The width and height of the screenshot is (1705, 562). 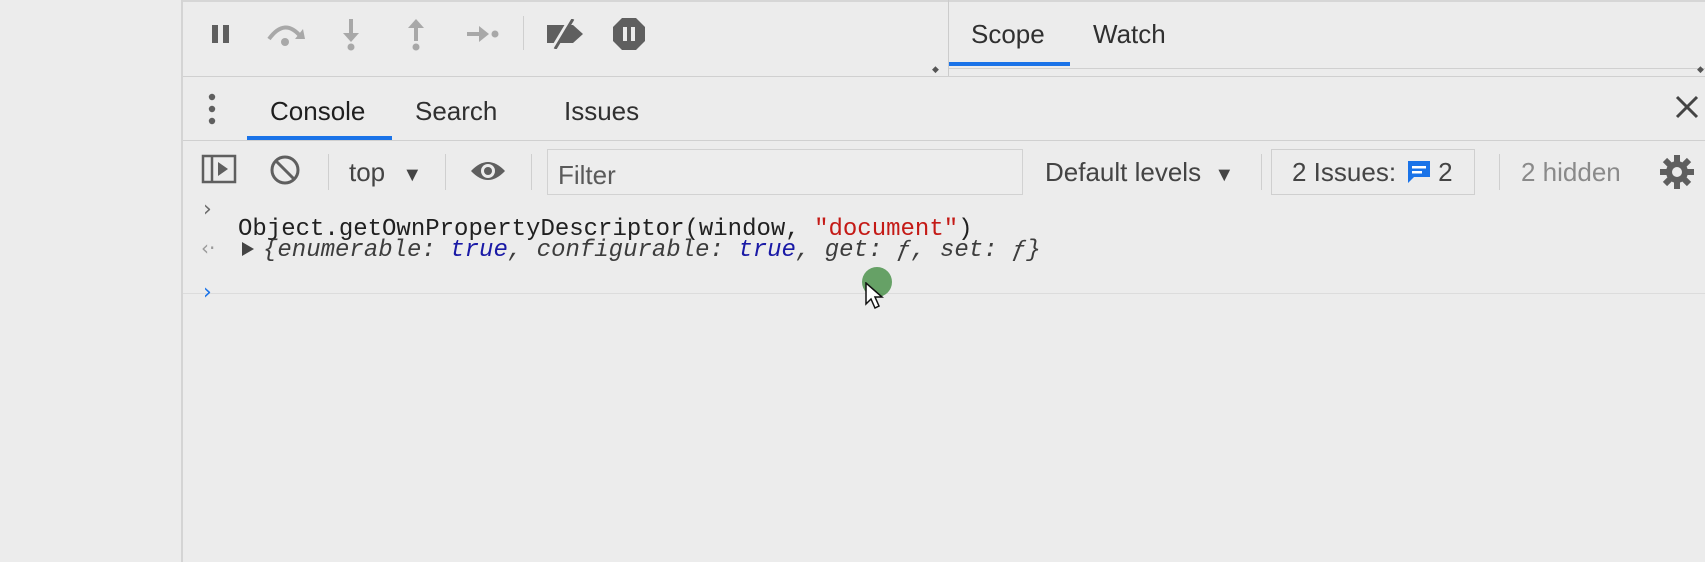 I want to click on console-settings-button, so click(x=1677, y=174).